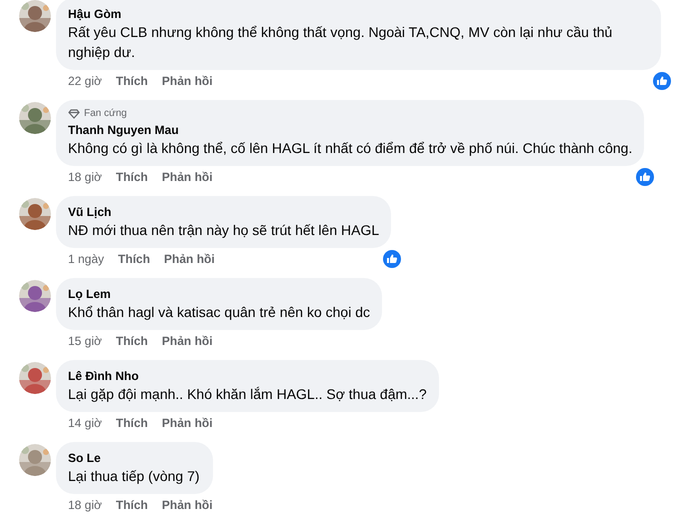 The height and width of the screenshot is (516, 699). What do you see at coordinates (247, 376) in the screenshot?
I see `author-name: Lê Đình Nho` at bounding box center [247, 376].